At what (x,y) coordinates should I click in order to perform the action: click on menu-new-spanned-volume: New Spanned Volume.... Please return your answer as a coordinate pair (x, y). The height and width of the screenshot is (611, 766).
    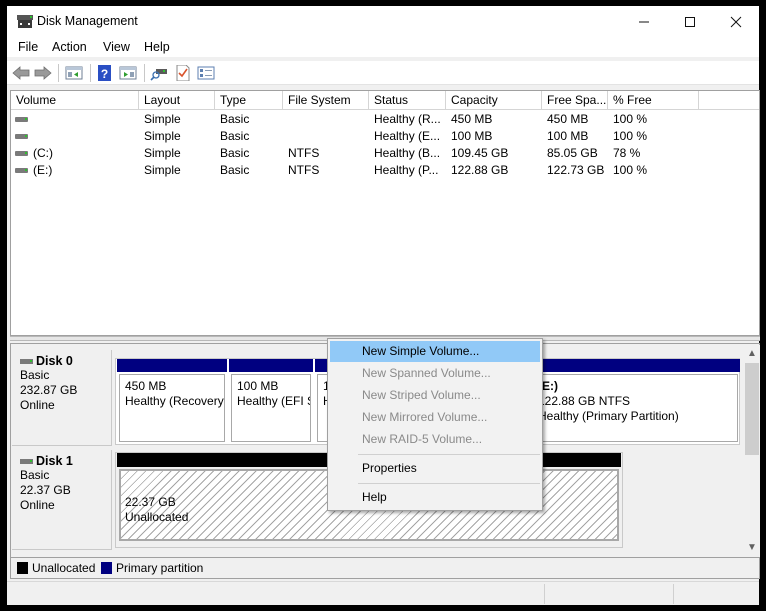
    Looking at the image, I should click on (435, 373).